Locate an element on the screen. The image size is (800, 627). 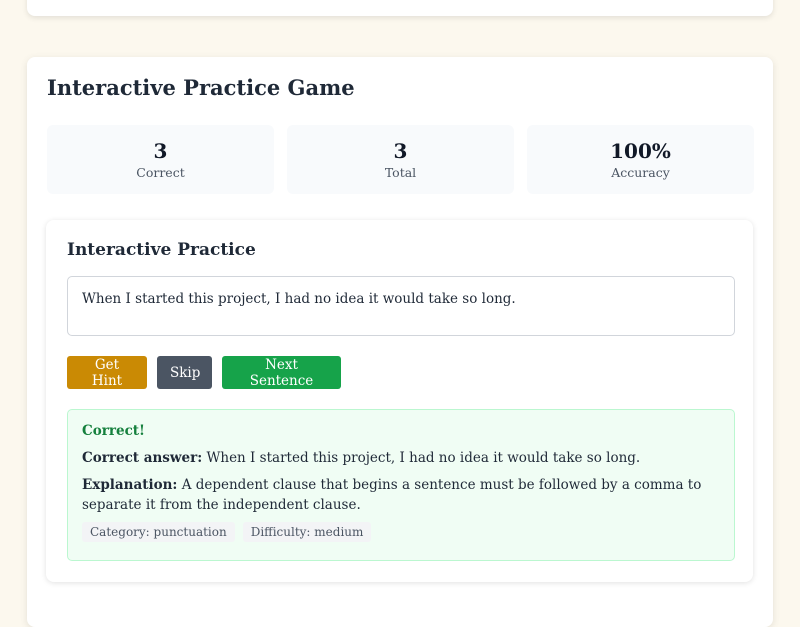
category-tag: Category: punctuation is located at coordinates (158, 532).